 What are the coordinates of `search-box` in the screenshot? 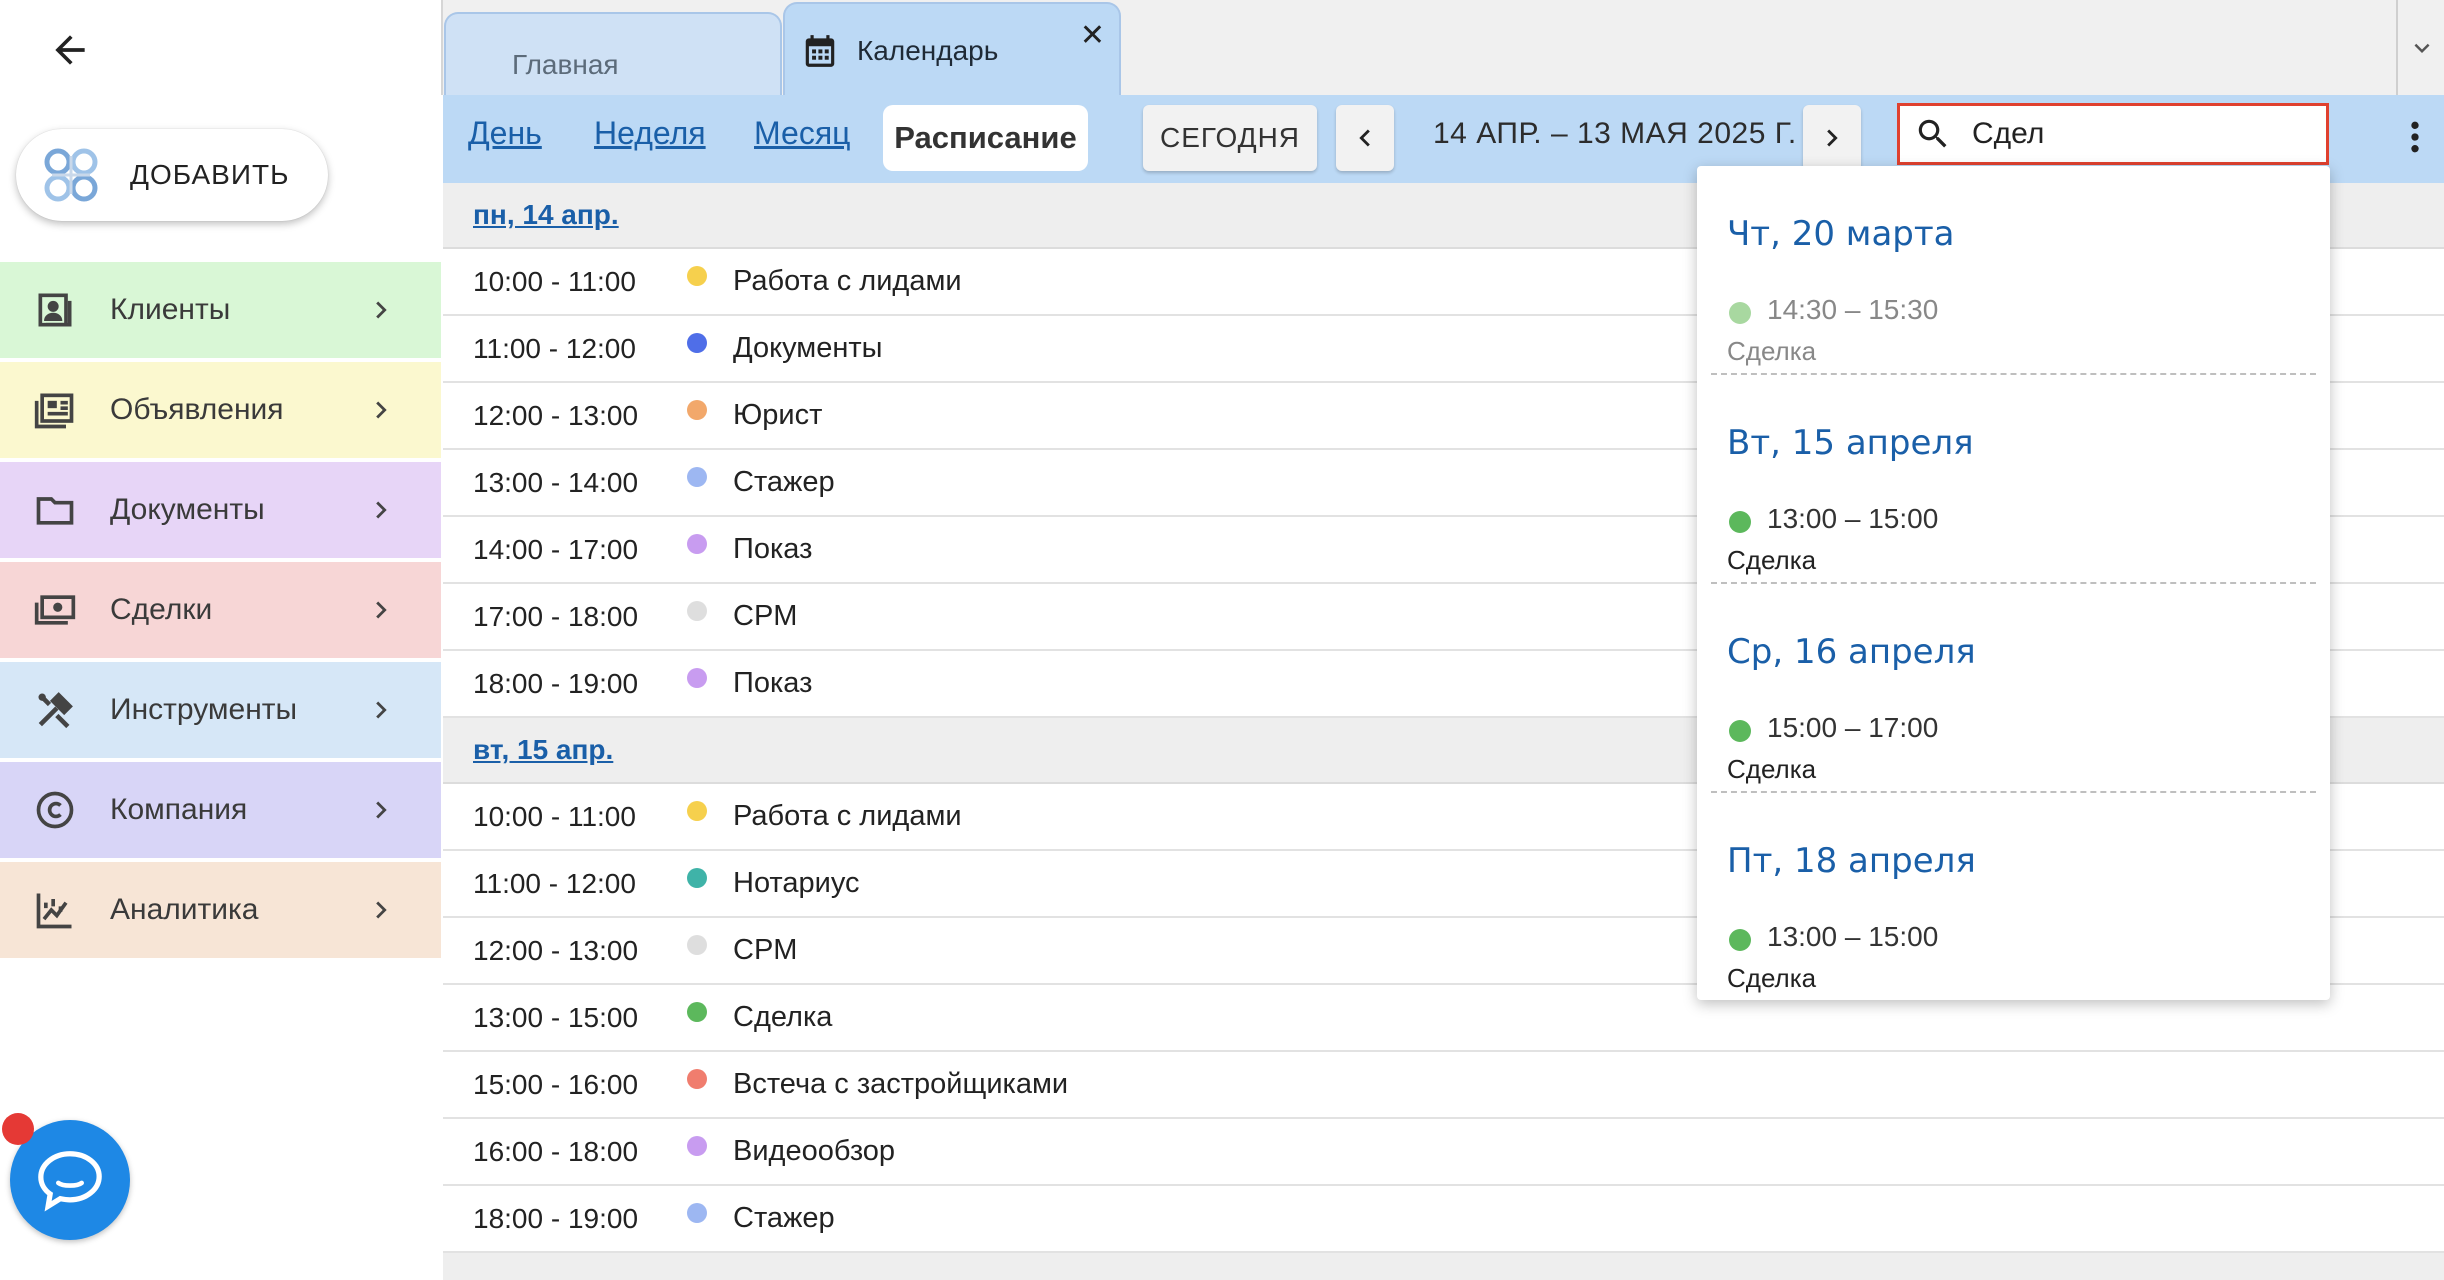 It's located at (2113, 134).